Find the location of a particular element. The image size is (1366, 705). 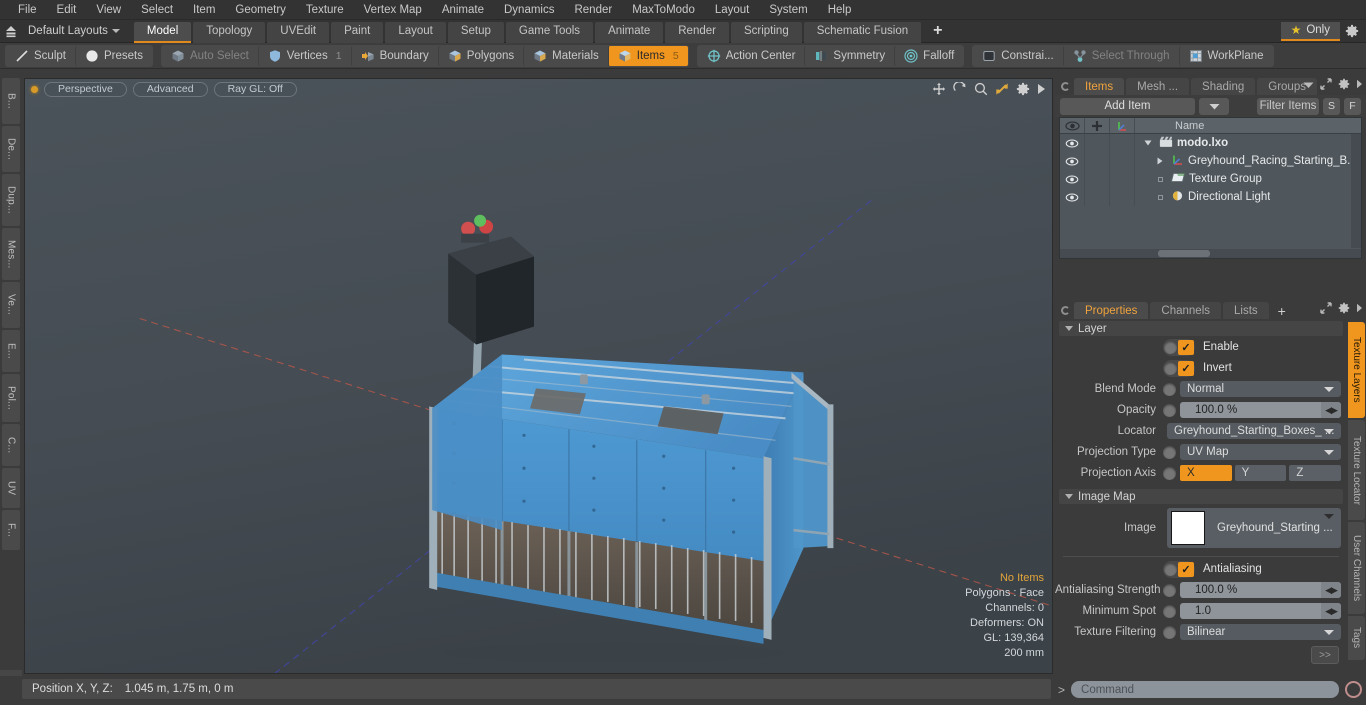

action-center-button: Action Center is located at coordinates (751, 56).